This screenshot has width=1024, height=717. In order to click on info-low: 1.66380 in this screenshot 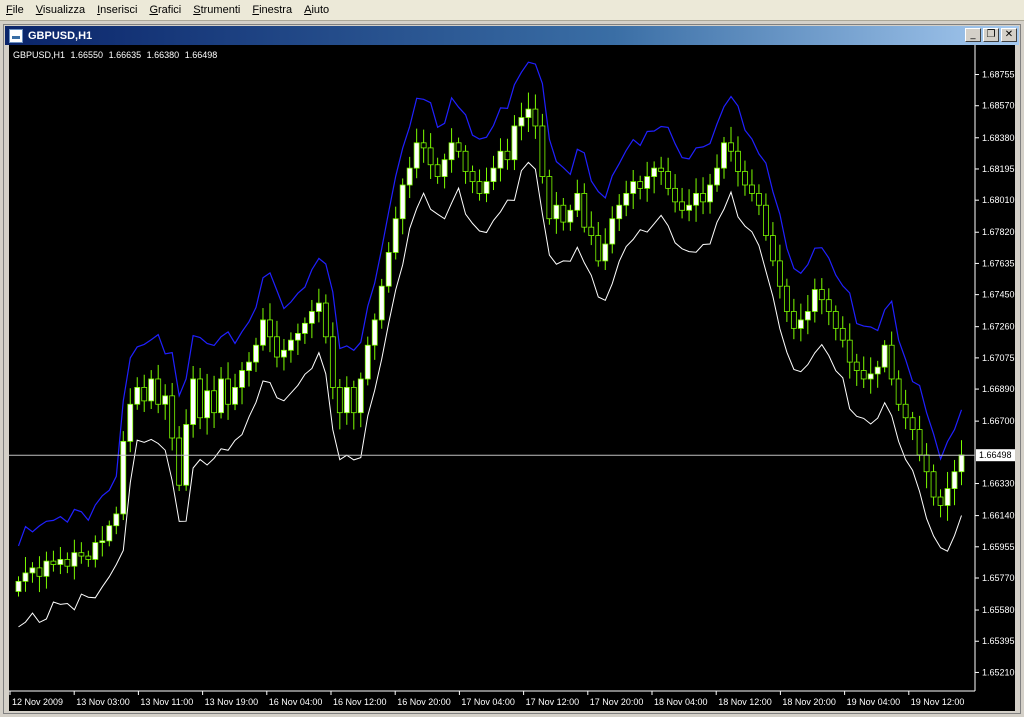, I will do `click(163, 55)`.